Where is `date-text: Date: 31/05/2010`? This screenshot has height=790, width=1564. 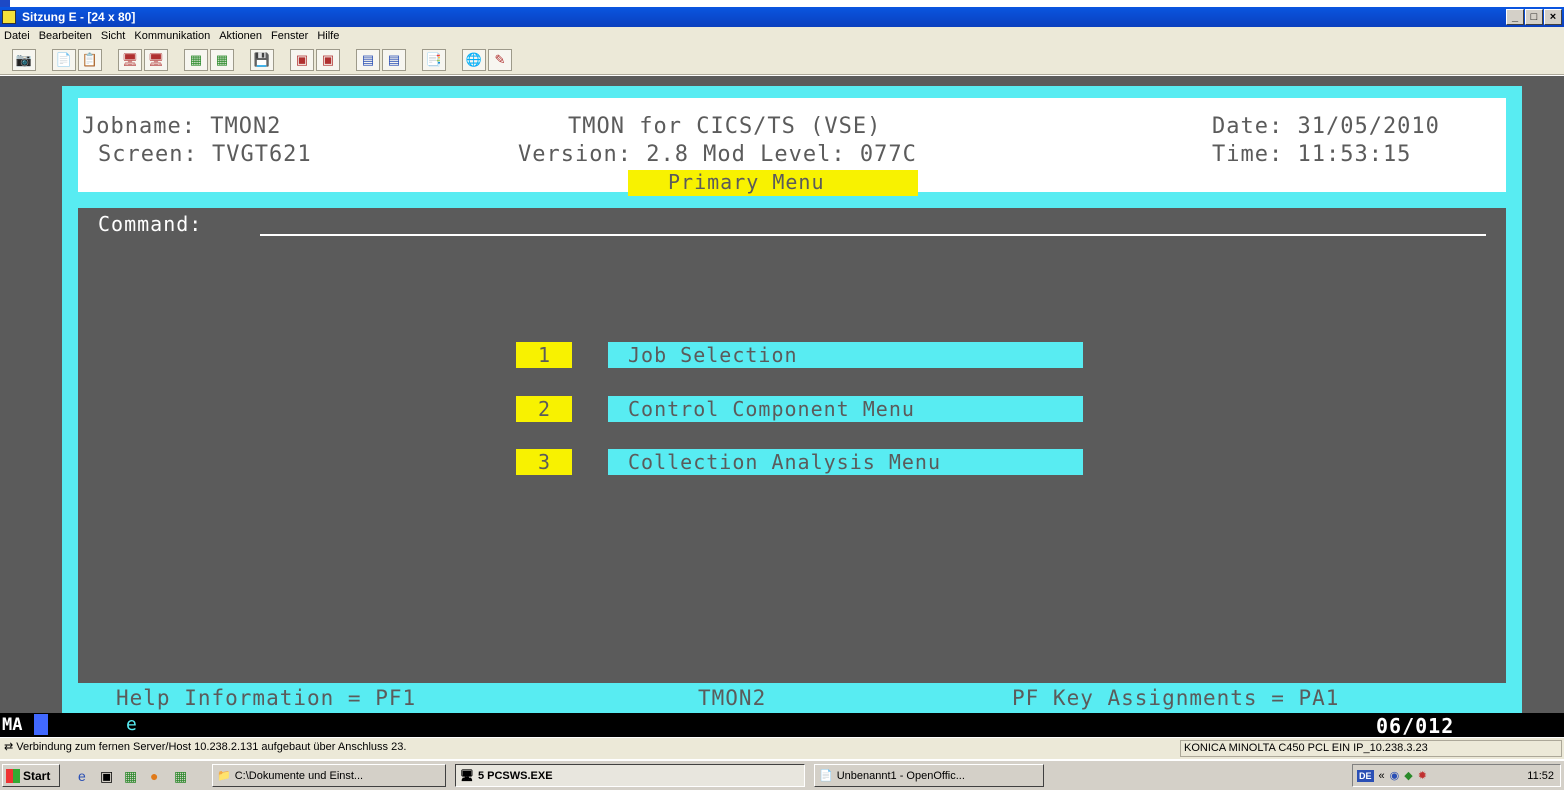 date-text: Date: 31/05/2010 is located at coordinates (1326, 126).